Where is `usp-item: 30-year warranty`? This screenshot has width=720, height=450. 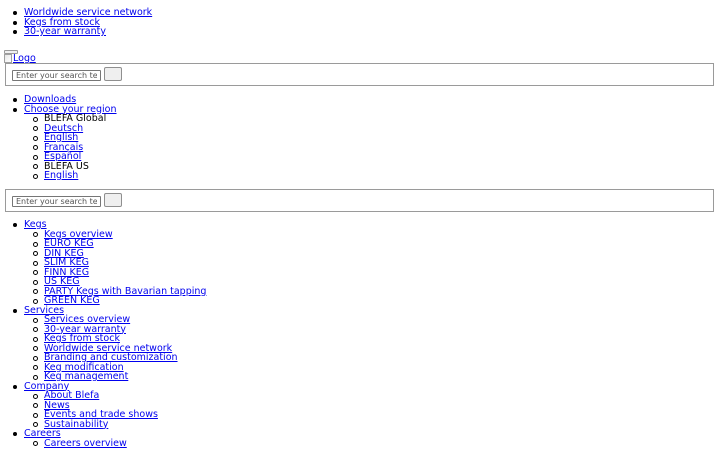
usp-item: 30-year warranty is located at coordinates (82, 31).